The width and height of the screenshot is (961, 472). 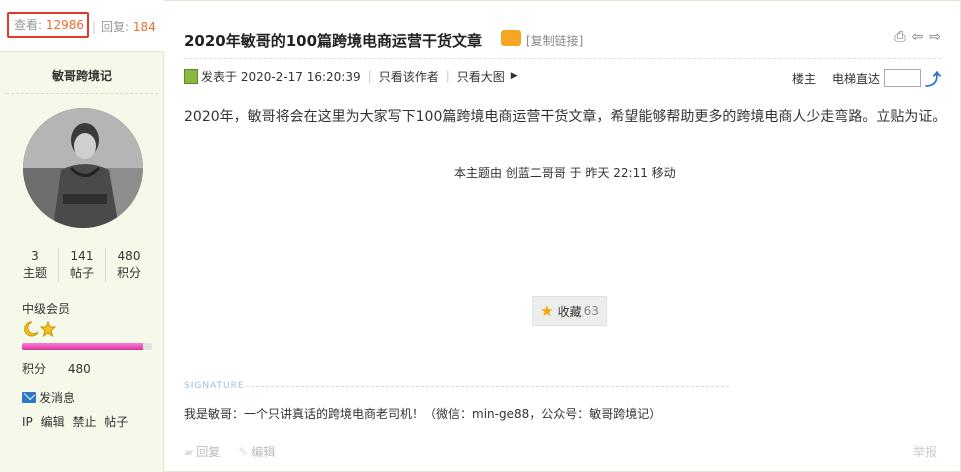 What do you see at coordinates (81, 273) in the screenshot?
I see `stat-posts-label: 帖子` at bounding box center [81, 273].